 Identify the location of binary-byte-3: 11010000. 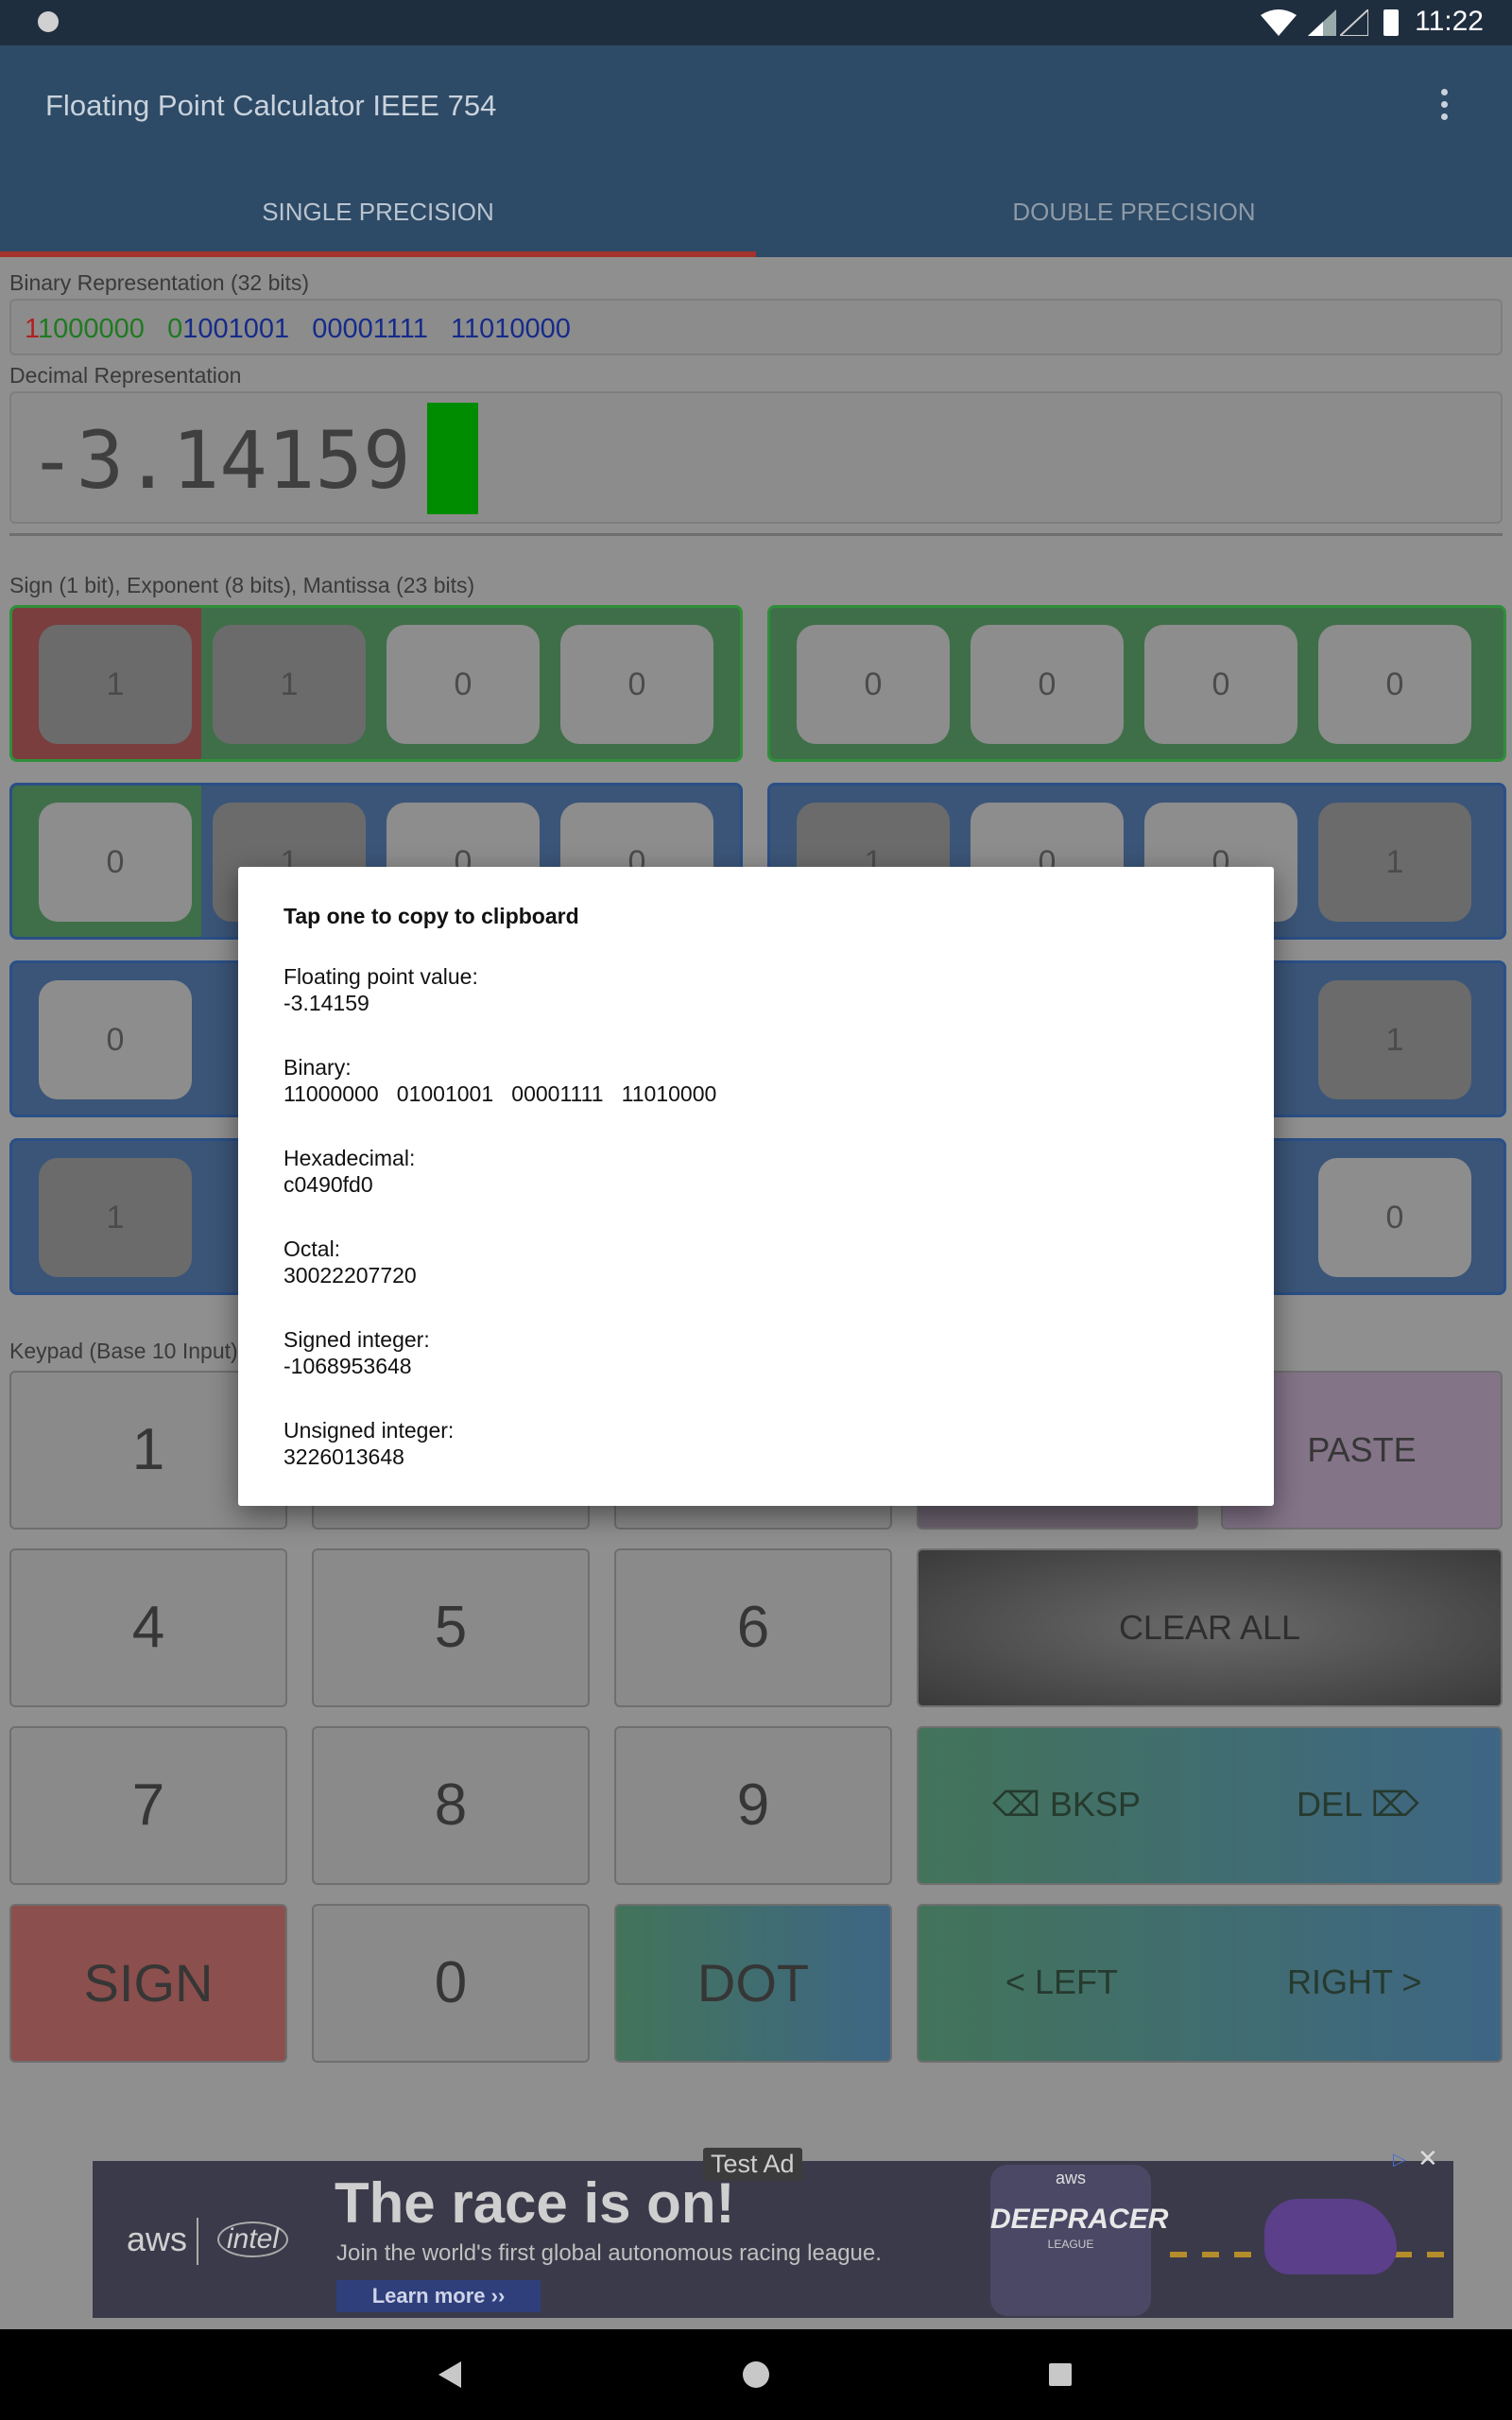
(511, 329).